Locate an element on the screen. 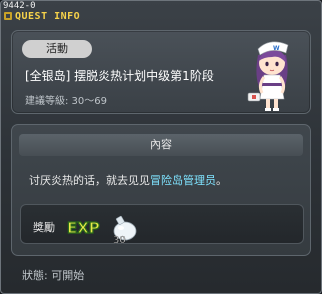 This screenshot has width=322, height=294. npc-nurse-icon: W is located at coordinates (268, 76).